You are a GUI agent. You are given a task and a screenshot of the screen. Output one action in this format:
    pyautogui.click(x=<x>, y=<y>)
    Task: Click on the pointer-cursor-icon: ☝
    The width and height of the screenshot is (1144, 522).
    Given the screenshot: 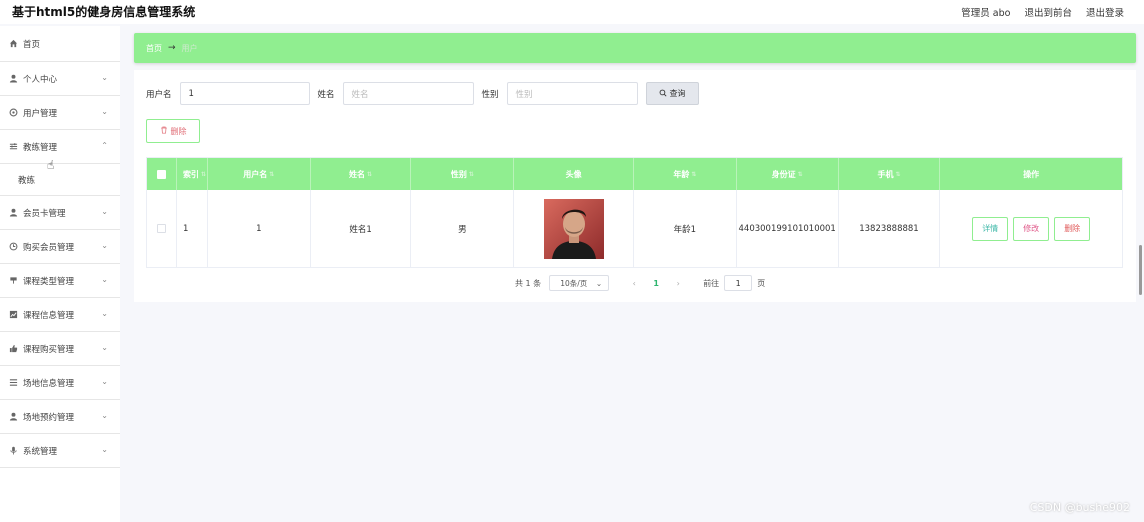 What is the action you would take?
    pyautogui.click(x=51, y=165)
    